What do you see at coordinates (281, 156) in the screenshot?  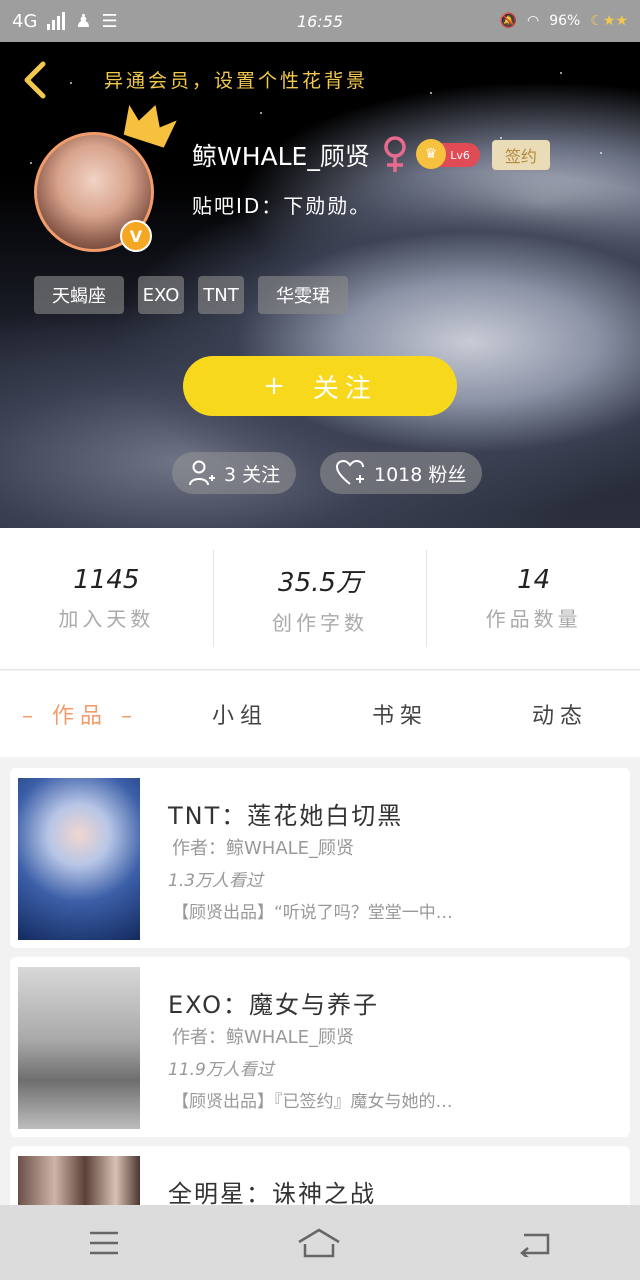 I see `username: 鲸WHALE_顾贤` at bounding box center [281, 156].